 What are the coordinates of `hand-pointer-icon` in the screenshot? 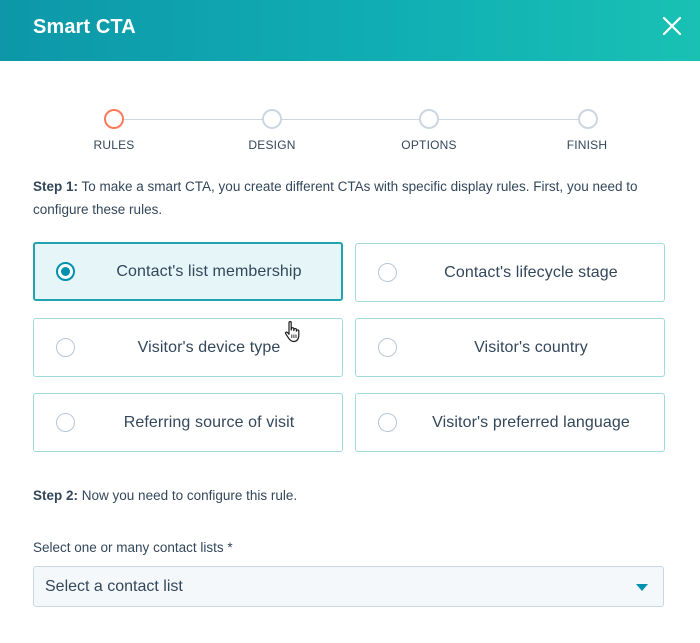 It's located at (292, 332).